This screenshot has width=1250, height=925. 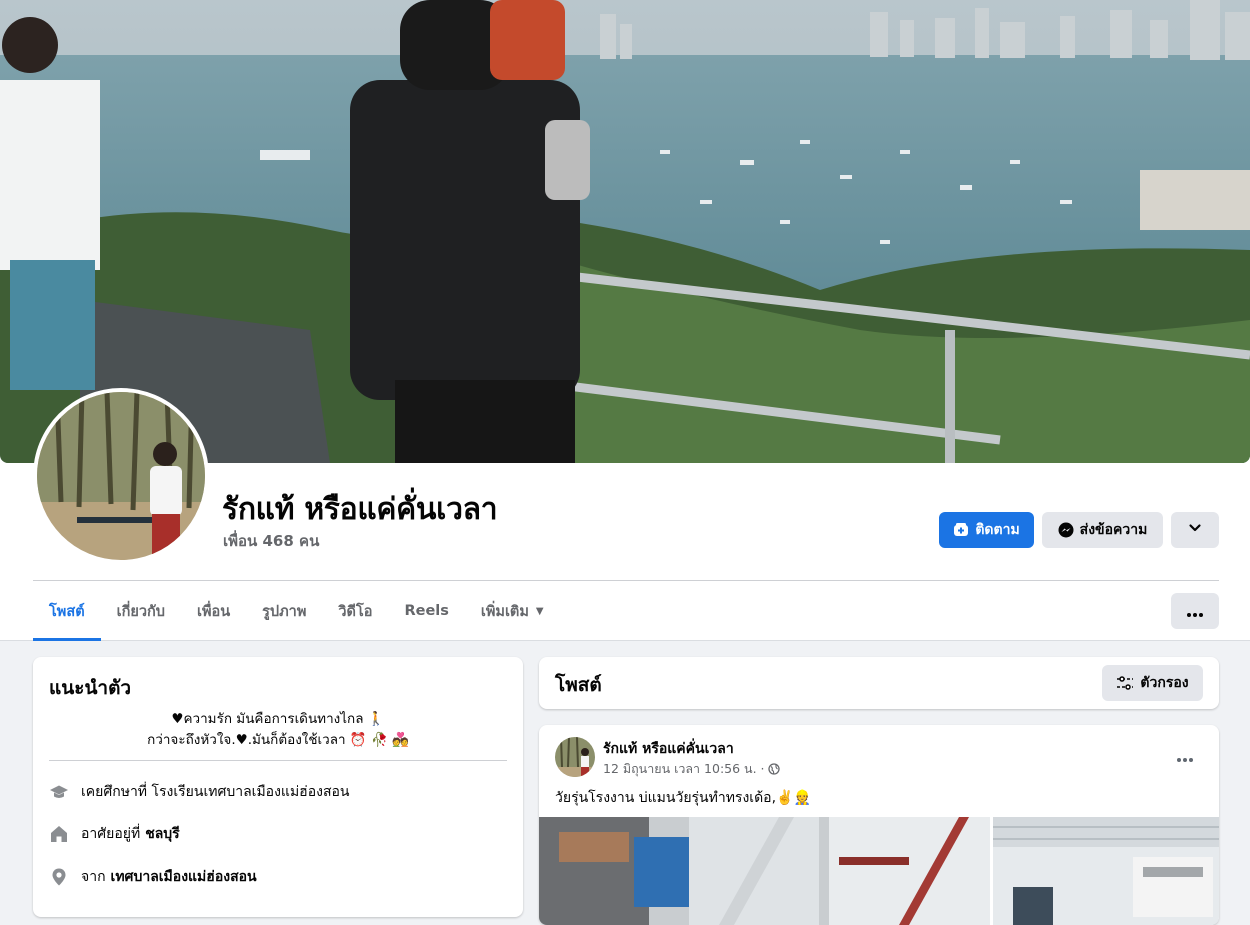 I want to click on tab-label: เกี่ยวกับ, so click(x=140, y=611).